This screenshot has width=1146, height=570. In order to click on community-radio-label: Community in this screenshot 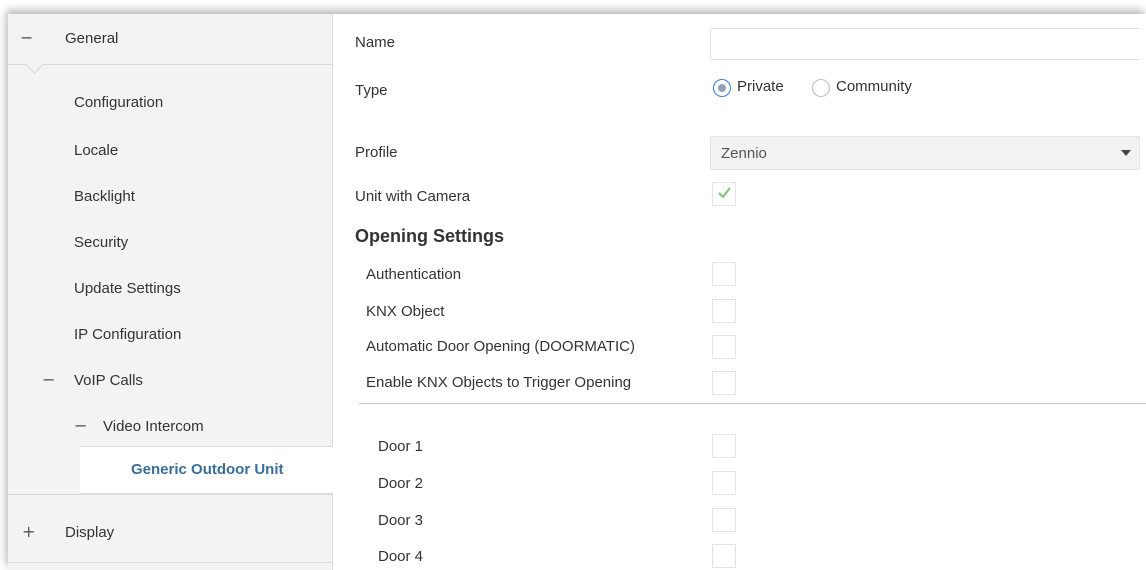, I will do `click(874, 86)`.